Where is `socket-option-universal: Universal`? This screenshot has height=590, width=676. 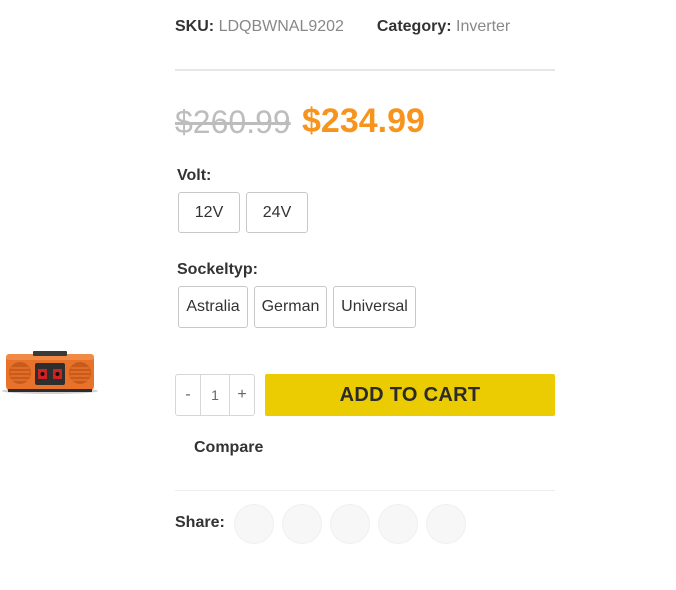 socket-option-universal: Universal is located at coordinates (374, 307).